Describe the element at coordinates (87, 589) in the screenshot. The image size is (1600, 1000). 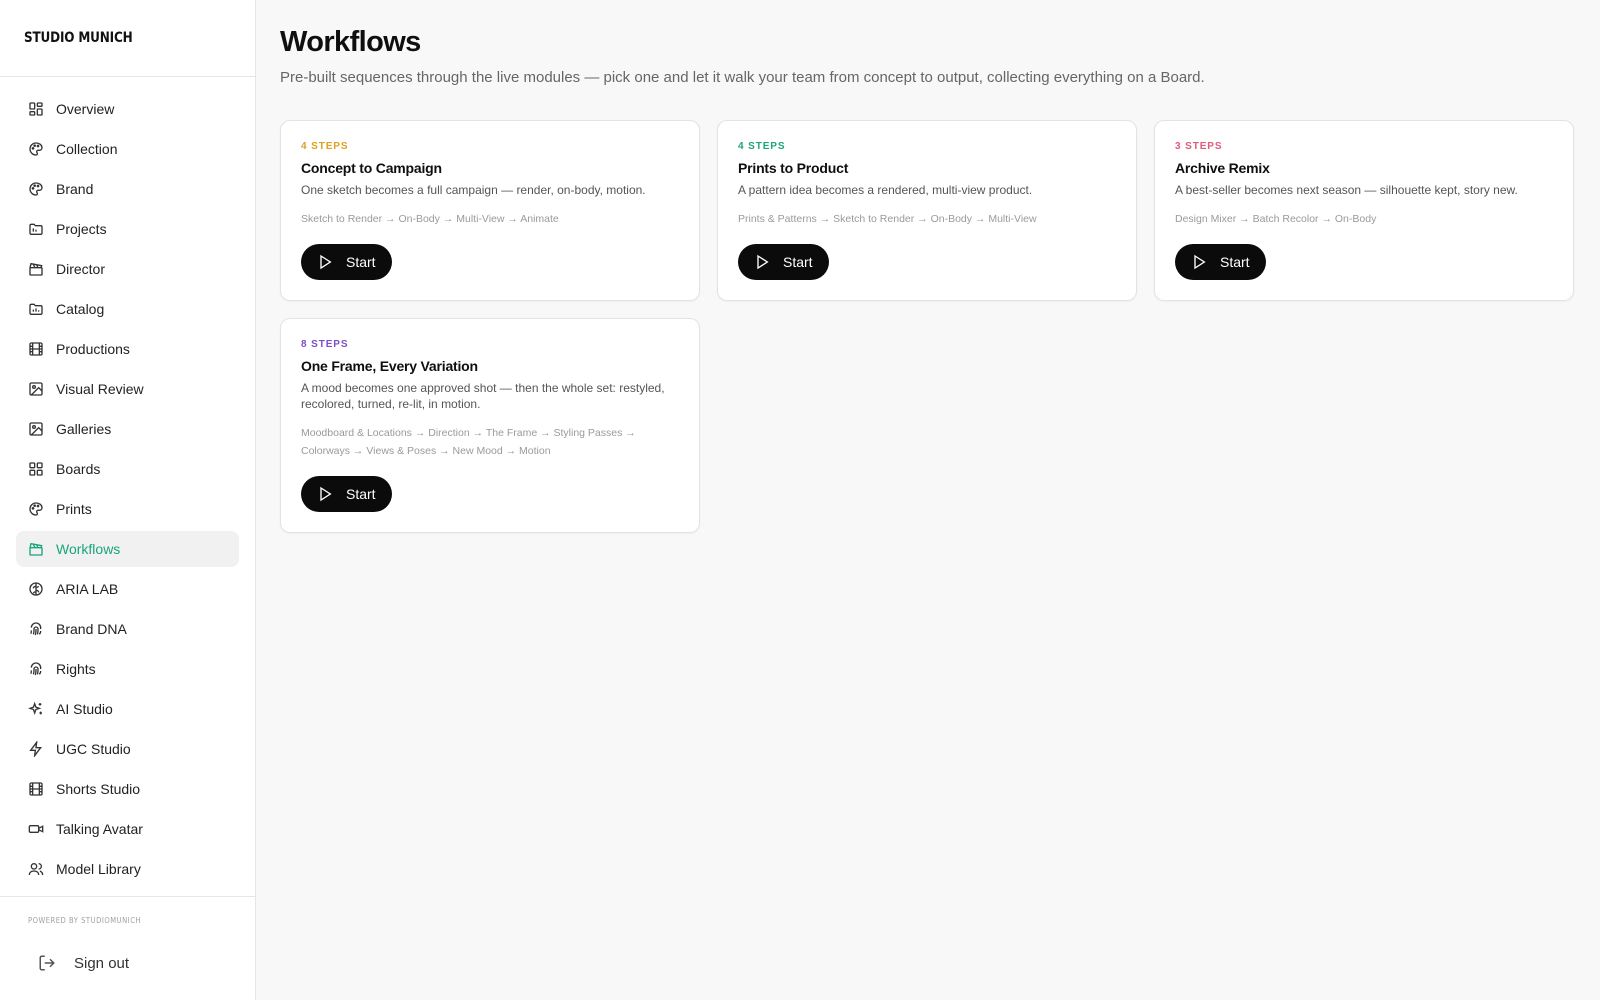
I see `sidebar-item-label: ARIA LAB` at that location.